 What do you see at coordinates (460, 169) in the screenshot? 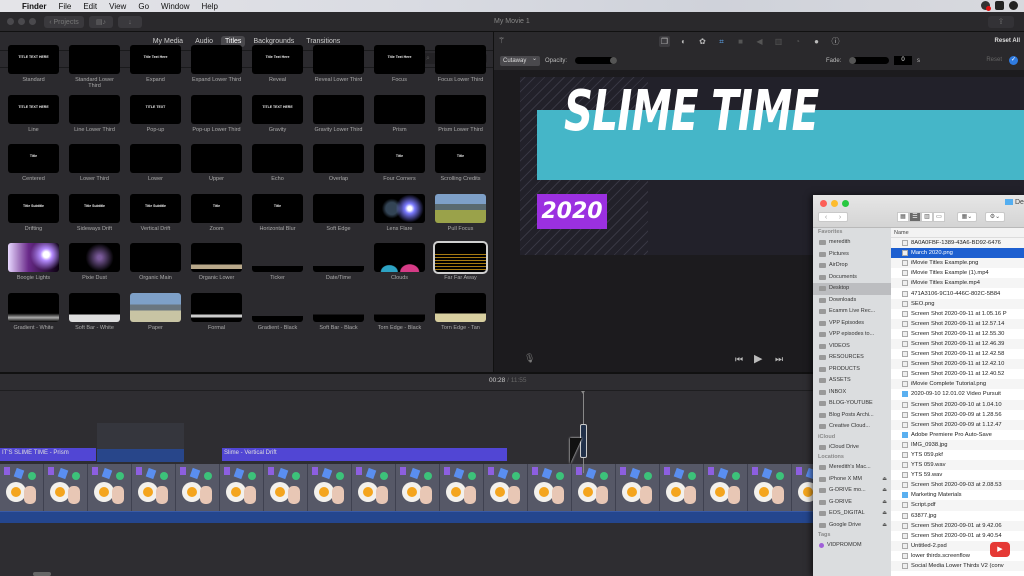
I see `title-tile: Title Scrolling Credits` at bounding box center [460, 169].